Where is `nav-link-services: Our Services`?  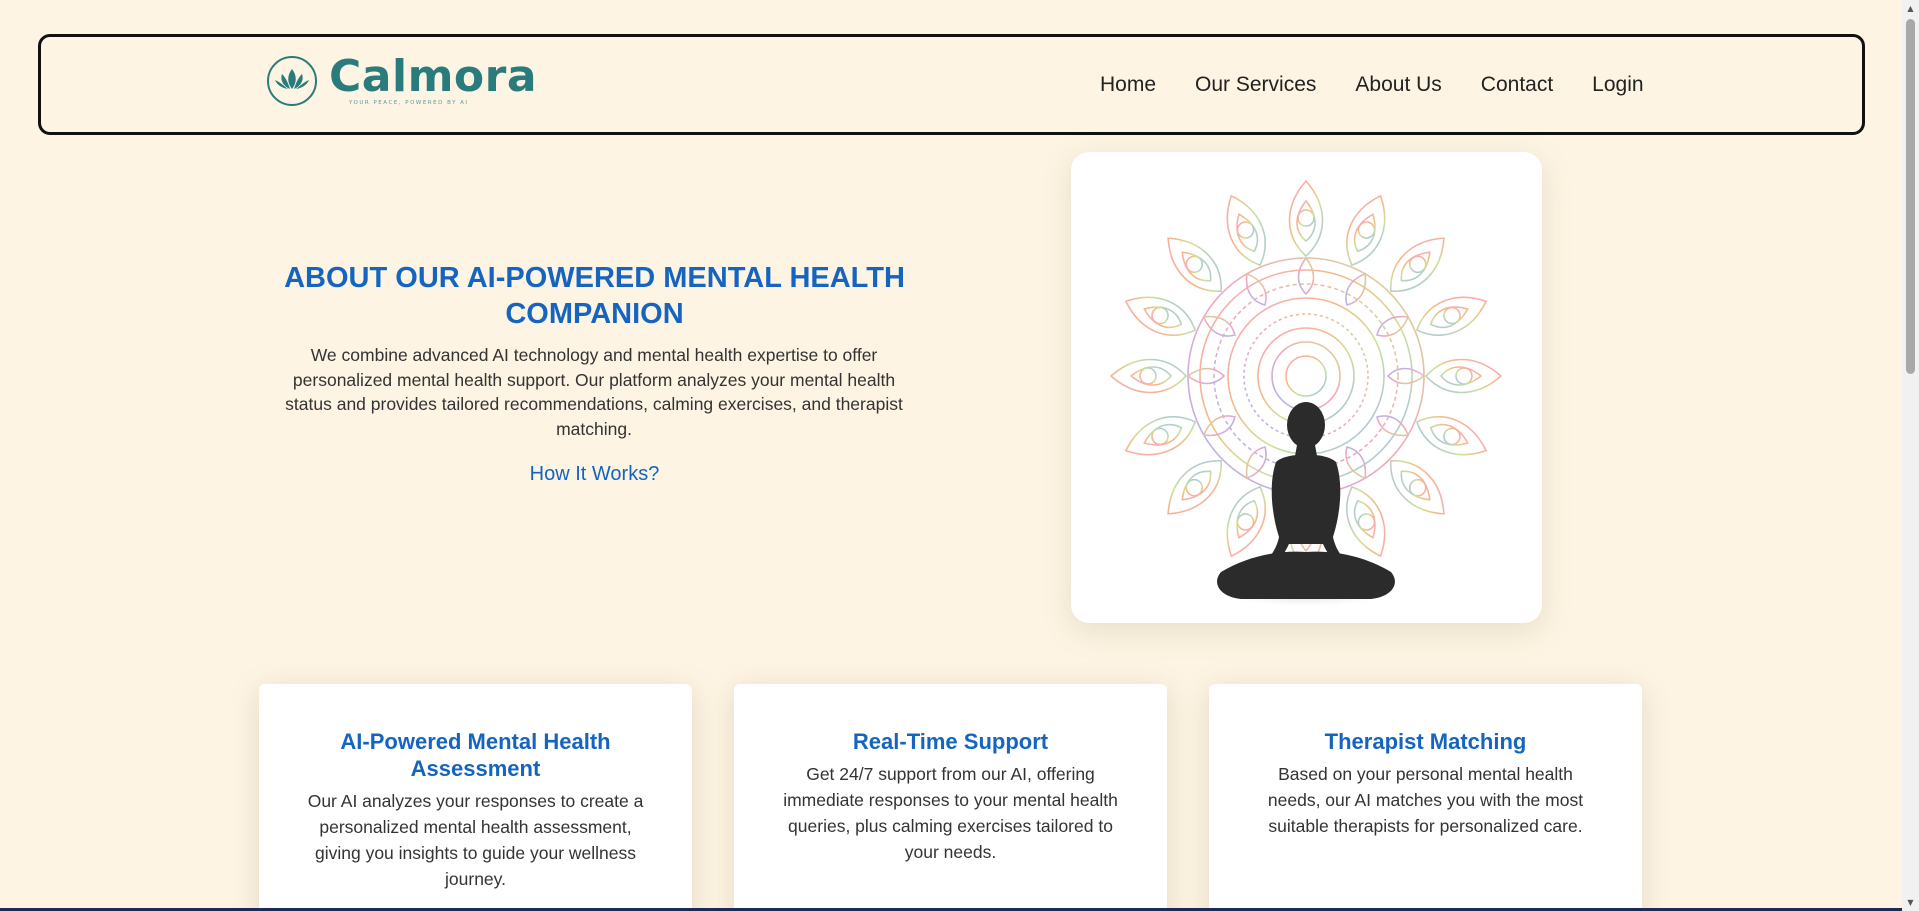 nav-link-services: Our Services is located at coordinates (1255, 85).